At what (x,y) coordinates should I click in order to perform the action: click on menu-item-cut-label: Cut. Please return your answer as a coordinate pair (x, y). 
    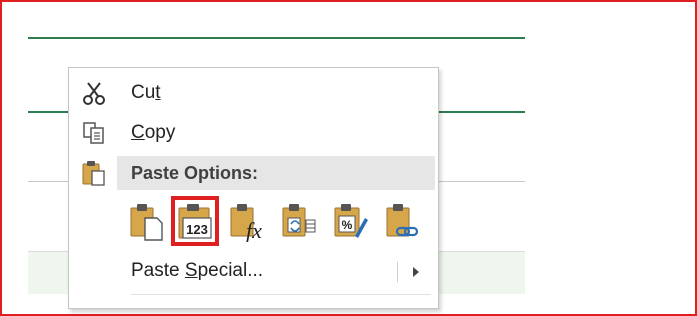
    Looking at the image, I should click on (146, 92).